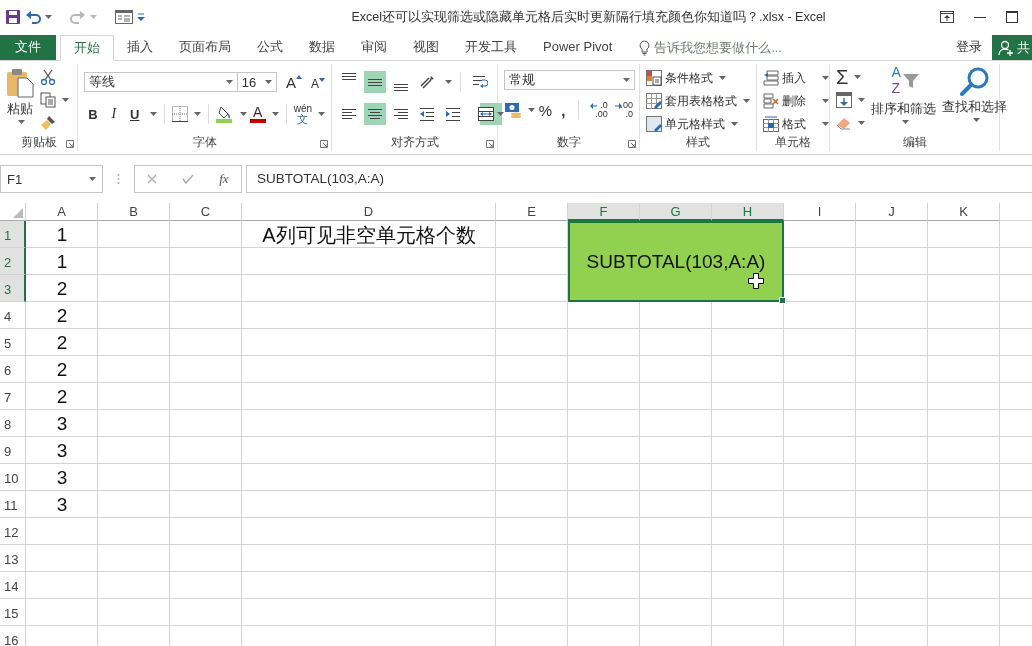 The height and width of the screenshot is (646, 1032). Describe the element at coordinates (676, 212) in the screenshot. I see `column-header: G` at that location.